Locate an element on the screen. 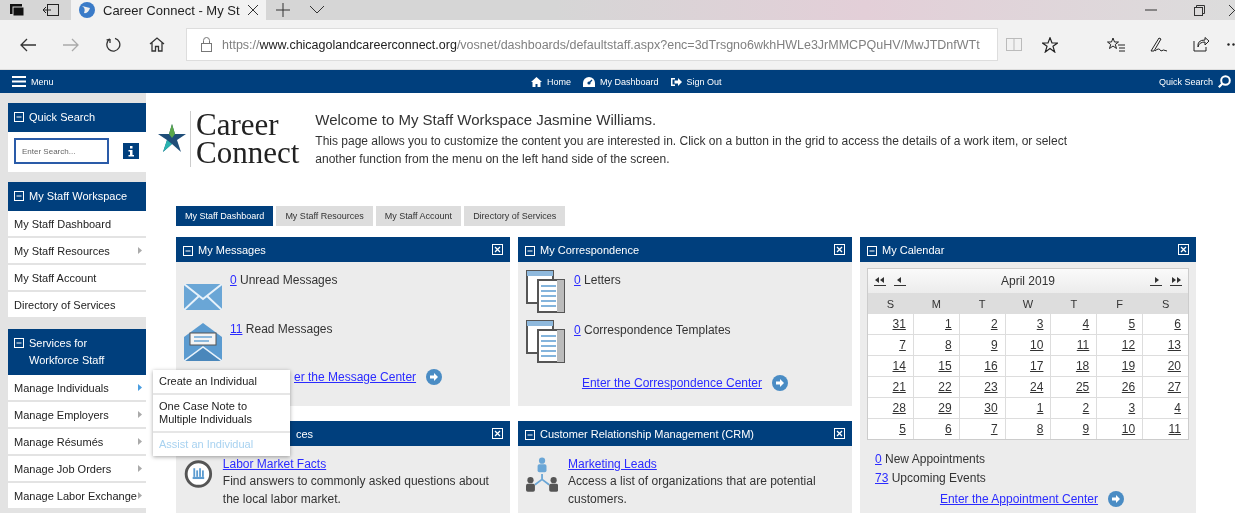 Image resolution: width=1235 pixels, height=513 pixels. calendar-day: 15 is located at coordinates (936, 366).